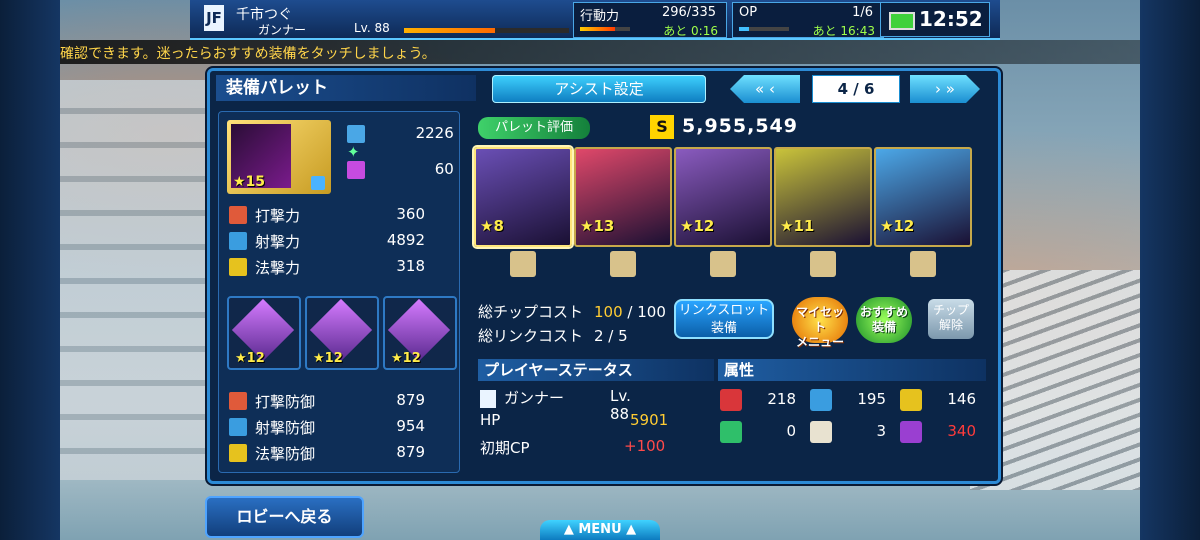 This screenshot has width=1200, height=540. I want to click on main-weapon-slot: ★15, so click(279, 157).